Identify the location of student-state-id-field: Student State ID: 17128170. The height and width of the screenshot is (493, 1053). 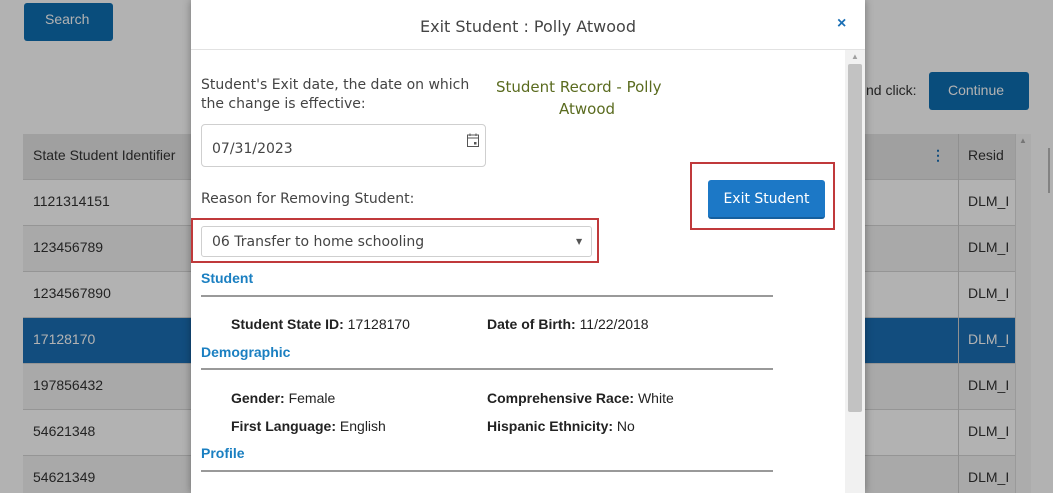
(320, 324).